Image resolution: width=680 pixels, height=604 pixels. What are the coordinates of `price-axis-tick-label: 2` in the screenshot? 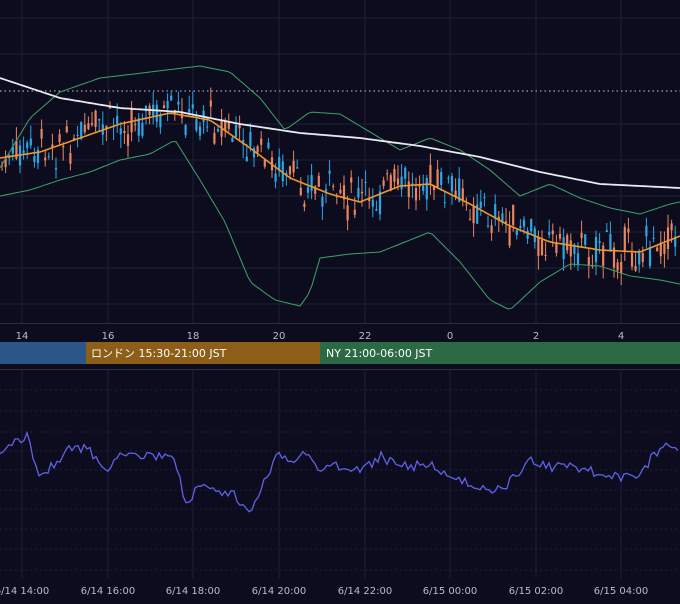 It's located at (536, 336).